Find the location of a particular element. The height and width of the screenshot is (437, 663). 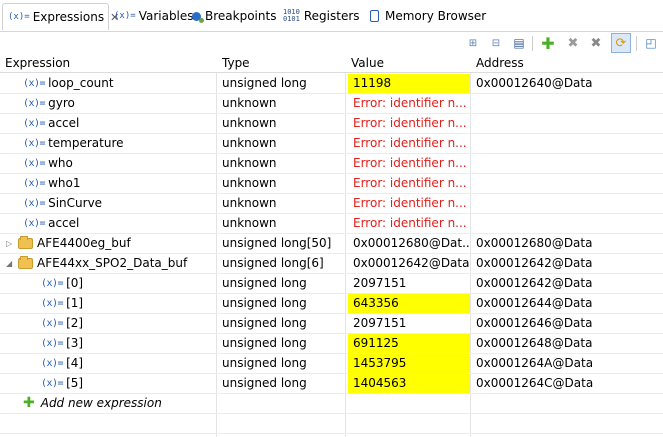

variables-icon: (x)= is located at coordinates (125, 16).